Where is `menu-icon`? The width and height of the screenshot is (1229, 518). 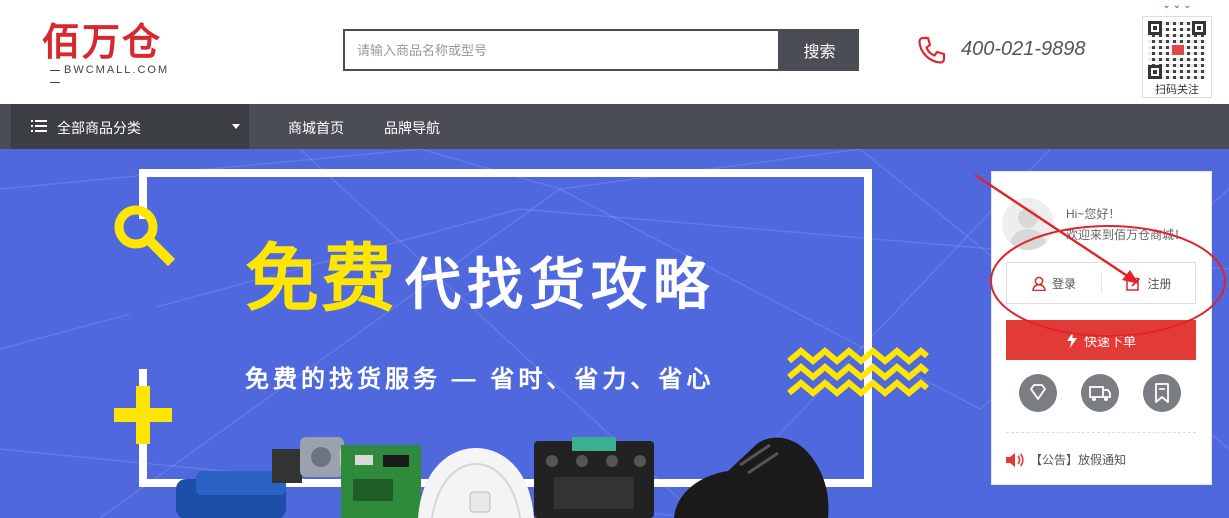
menu-icon is located at coordinates (39, 126).